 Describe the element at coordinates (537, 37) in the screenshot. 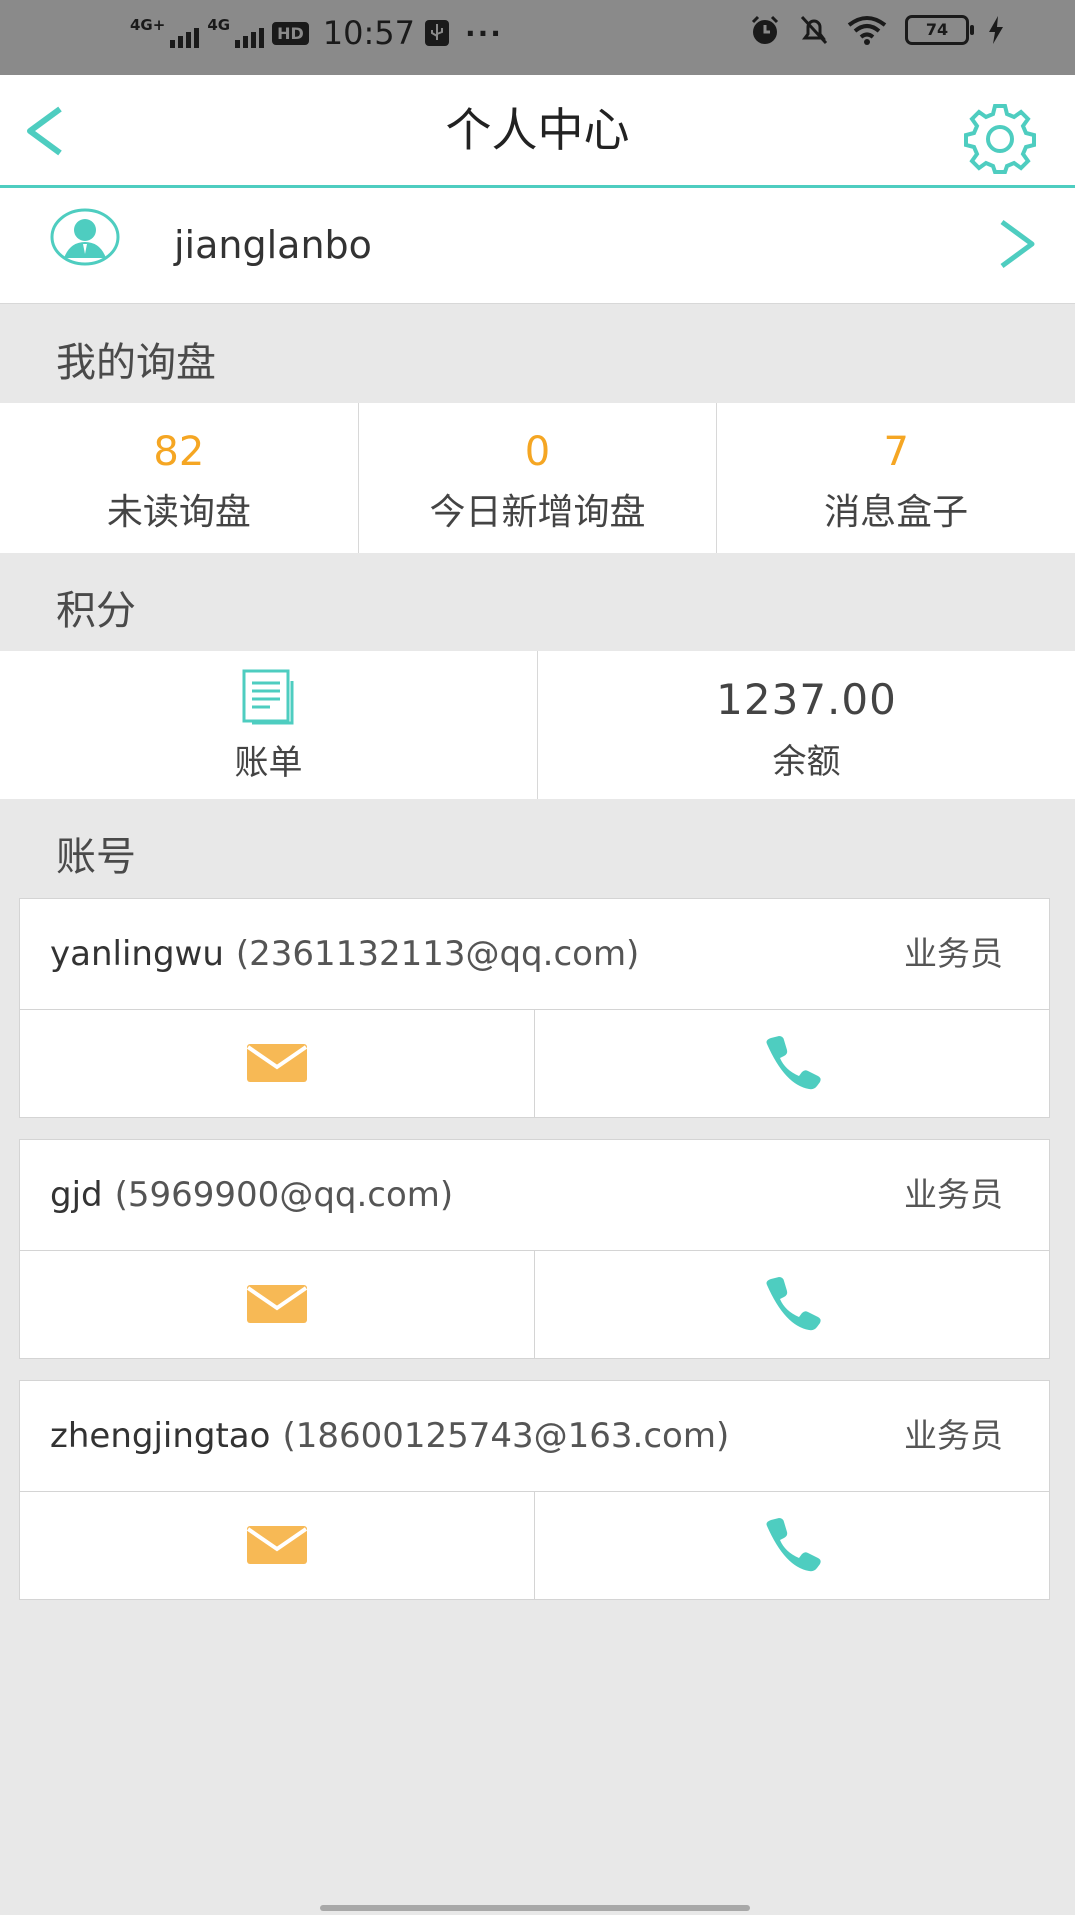

I see `status-bar: 4G+ 4G HD 10:57 ··· 74` at that location.